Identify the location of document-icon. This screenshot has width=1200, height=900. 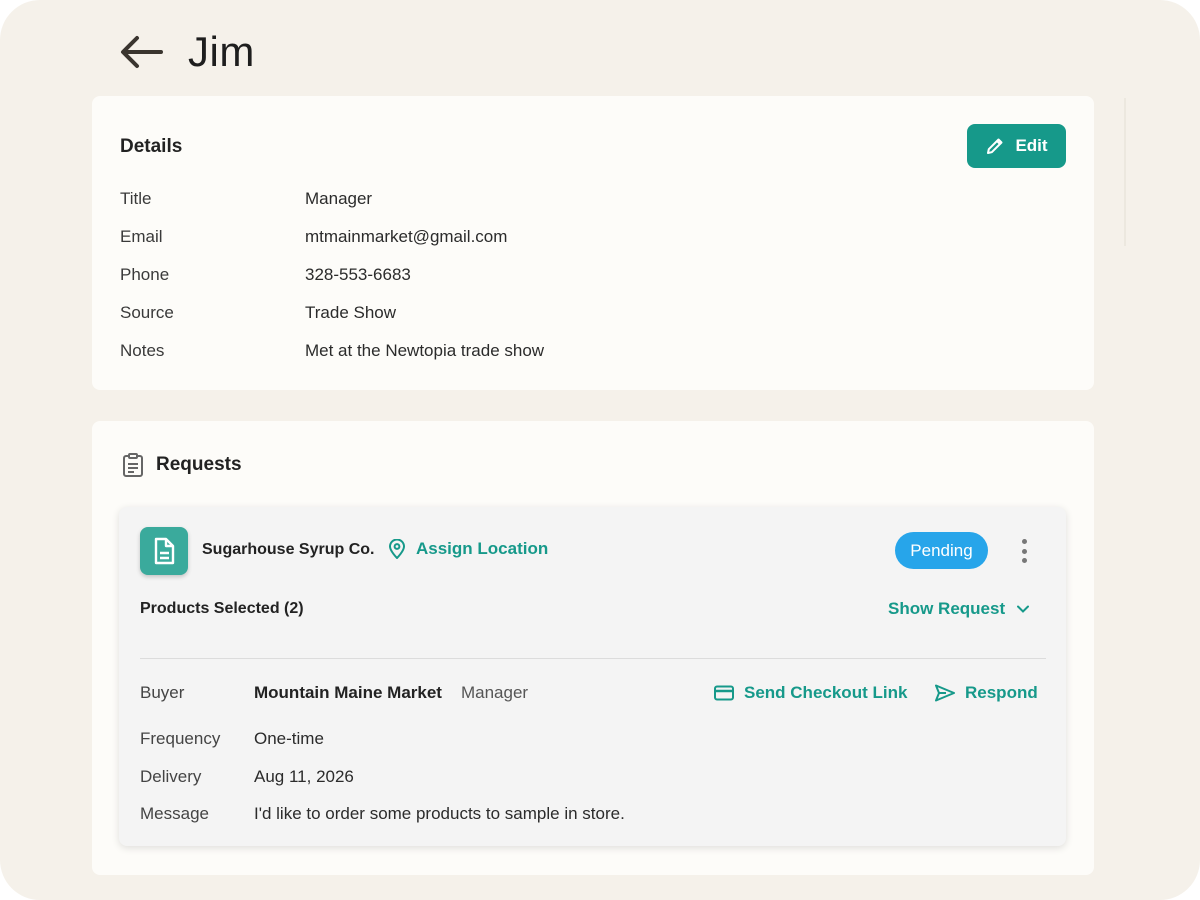
(164, 551).